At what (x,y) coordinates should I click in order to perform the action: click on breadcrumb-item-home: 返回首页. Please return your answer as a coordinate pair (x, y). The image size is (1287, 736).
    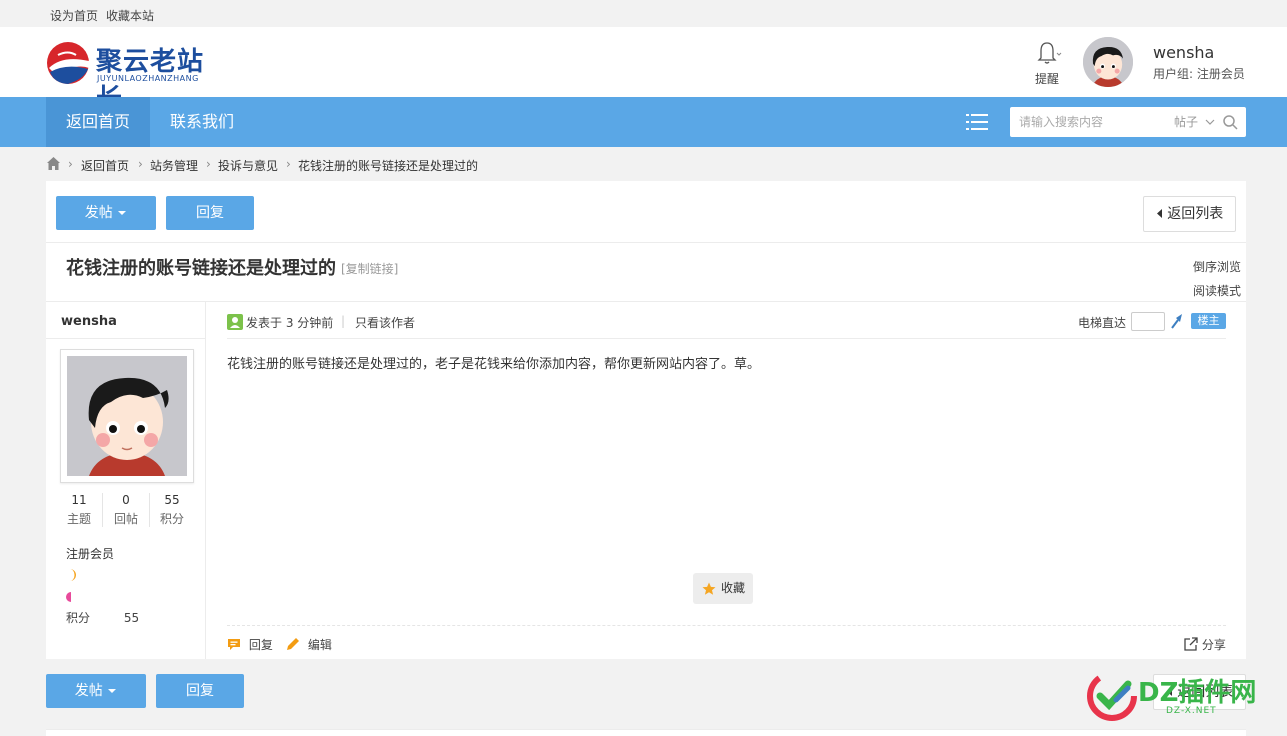
    Looking at the image, I should click on (105, 165).